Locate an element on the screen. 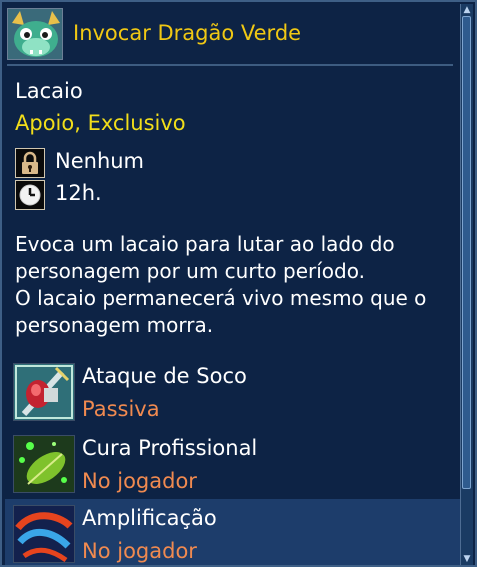  tooltip-title: Invocar Dragão Verde is located at coordinates (187, 33).